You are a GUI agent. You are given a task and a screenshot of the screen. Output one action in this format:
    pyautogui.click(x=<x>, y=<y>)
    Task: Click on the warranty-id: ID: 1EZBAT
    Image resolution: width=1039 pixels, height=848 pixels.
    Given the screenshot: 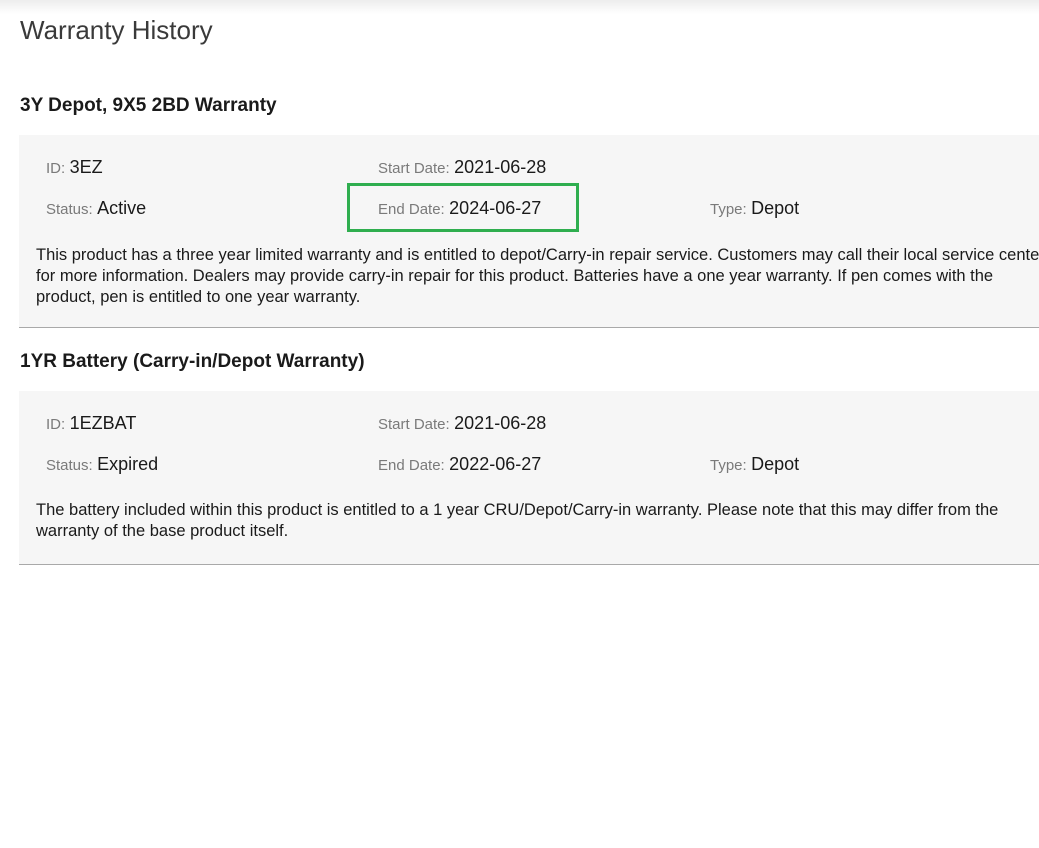 What is the action you would take?
    pyautogui.click(x=91, y=424)
    